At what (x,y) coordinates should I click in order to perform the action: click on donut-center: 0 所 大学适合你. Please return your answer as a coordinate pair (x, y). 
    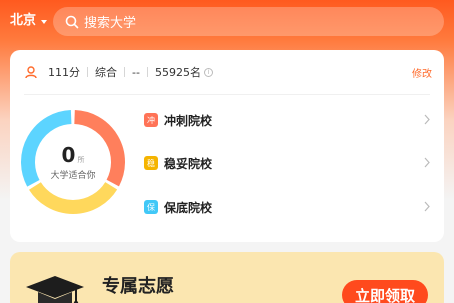
    Looking at the image, I should click on (73, 162).